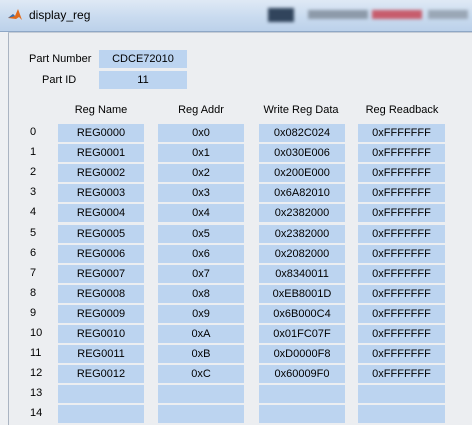 The height and width of the screenshot is (425, 472). Describe the element at coordinates (60, 59) in the screenshot. I see `part-number-label: Part Number` at that location.